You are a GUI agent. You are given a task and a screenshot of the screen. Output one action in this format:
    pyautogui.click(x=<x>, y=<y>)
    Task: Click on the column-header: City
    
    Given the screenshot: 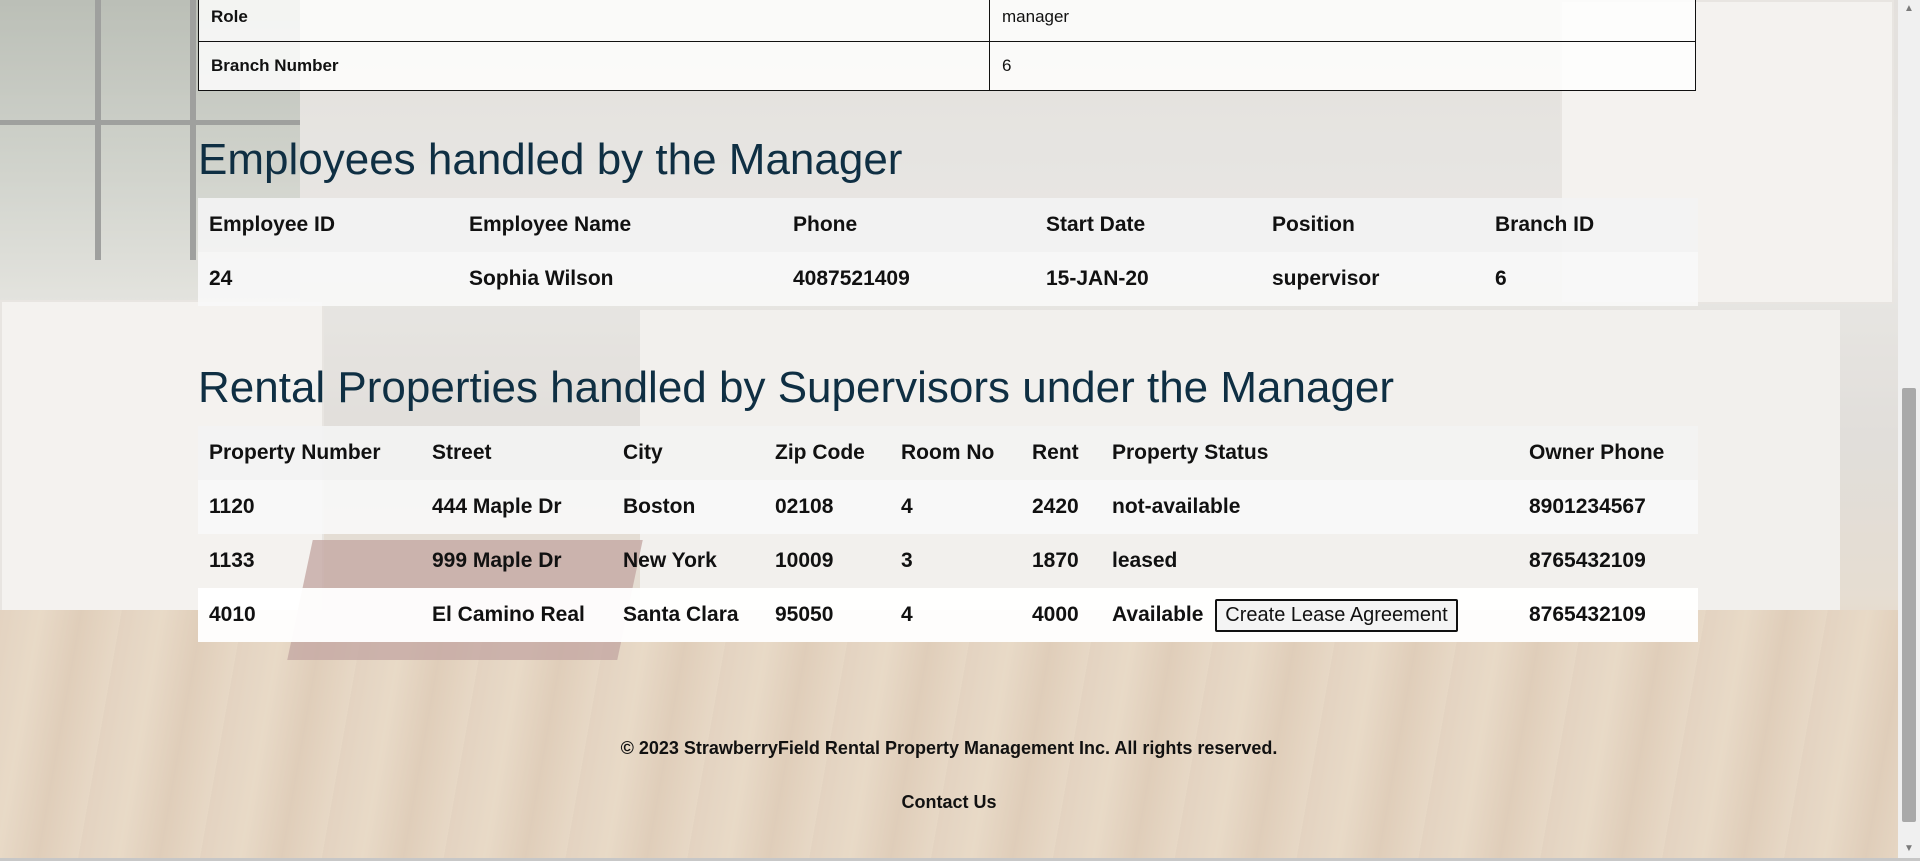 What is the action you would take?
    pyautogui.click(x=688, y=453)
    